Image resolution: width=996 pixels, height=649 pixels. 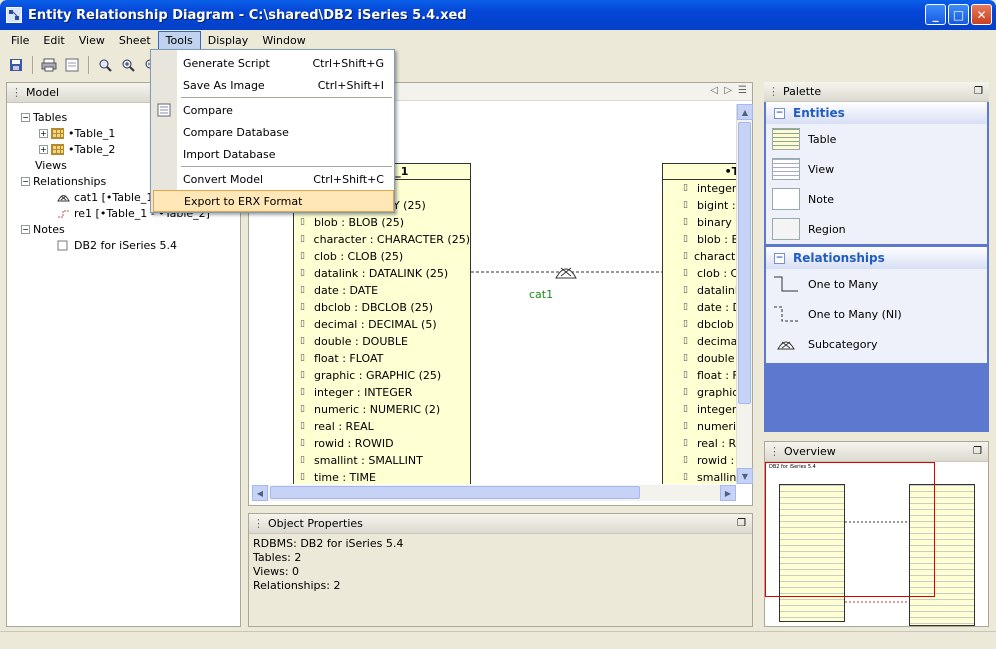 I want to click on attribute-label: real : REAL, so click(x=716, y=443).